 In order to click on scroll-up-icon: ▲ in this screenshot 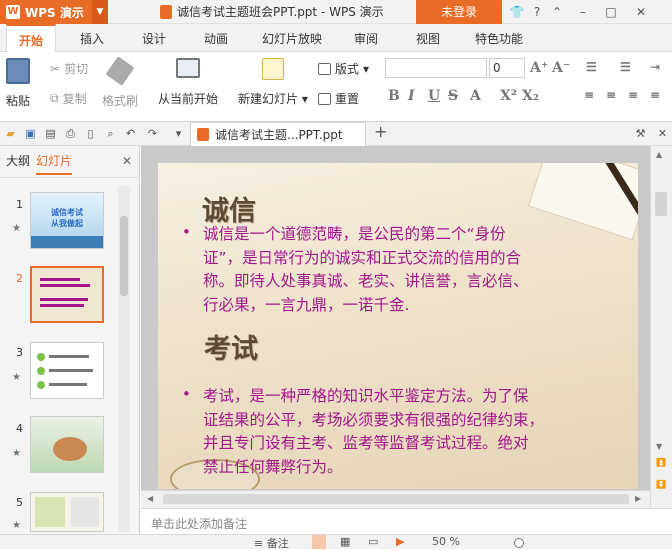, I will do `click(659, 154)`.